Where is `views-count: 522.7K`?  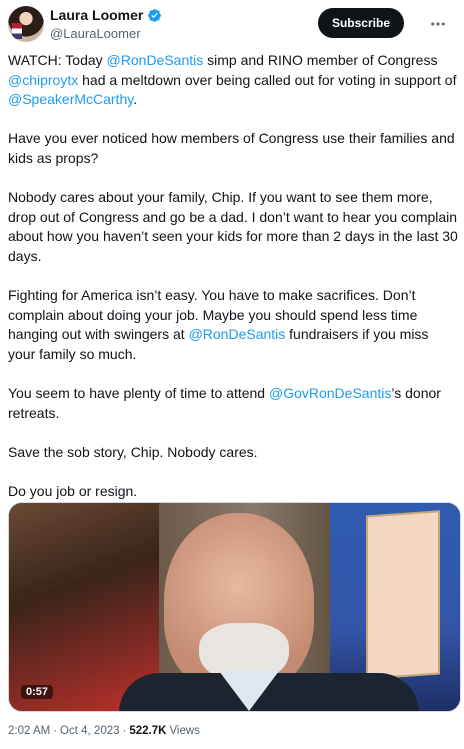
views-count: 522.7K is located at coordinates (148, 731).